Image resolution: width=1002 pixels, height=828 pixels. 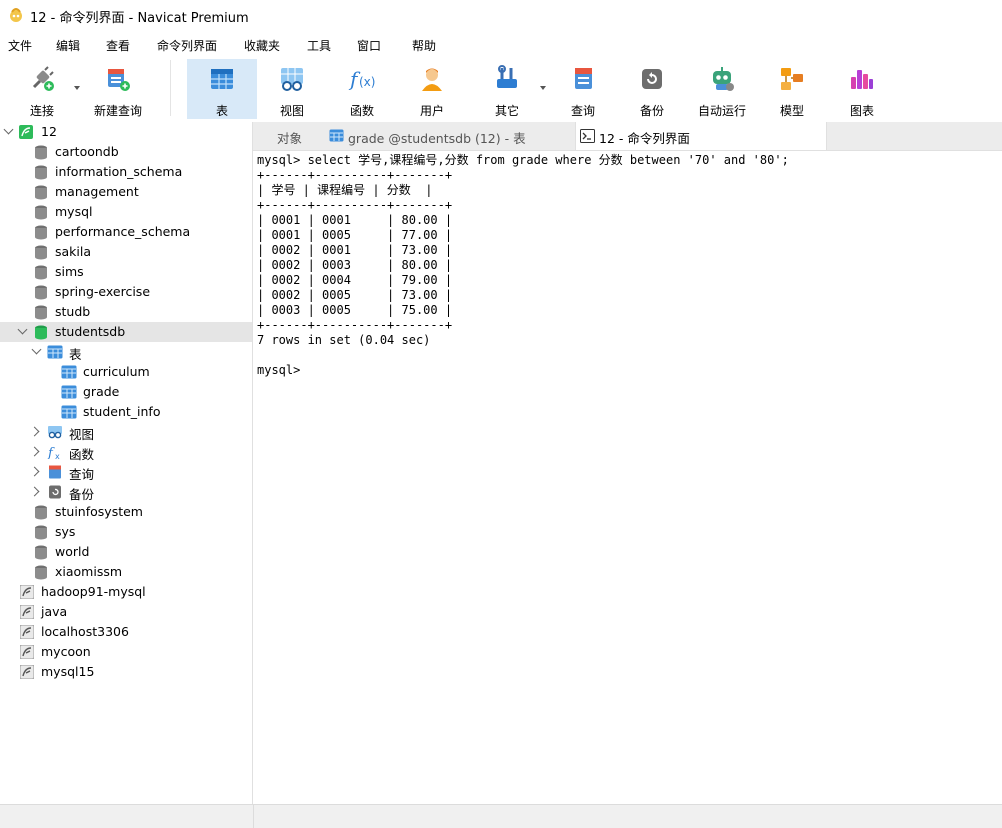 I want to click on tree-folder-views: 视图, so click(x=126, y=432).